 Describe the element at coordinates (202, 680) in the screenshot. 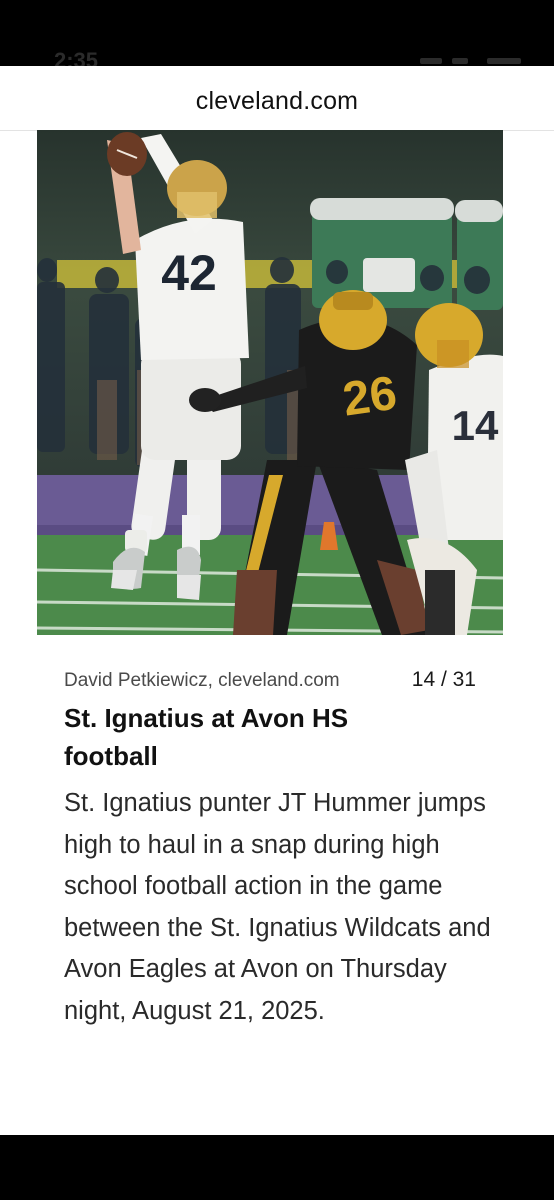

I see `photo-credit: David Petkiewicz, cleveland.com` at that location.